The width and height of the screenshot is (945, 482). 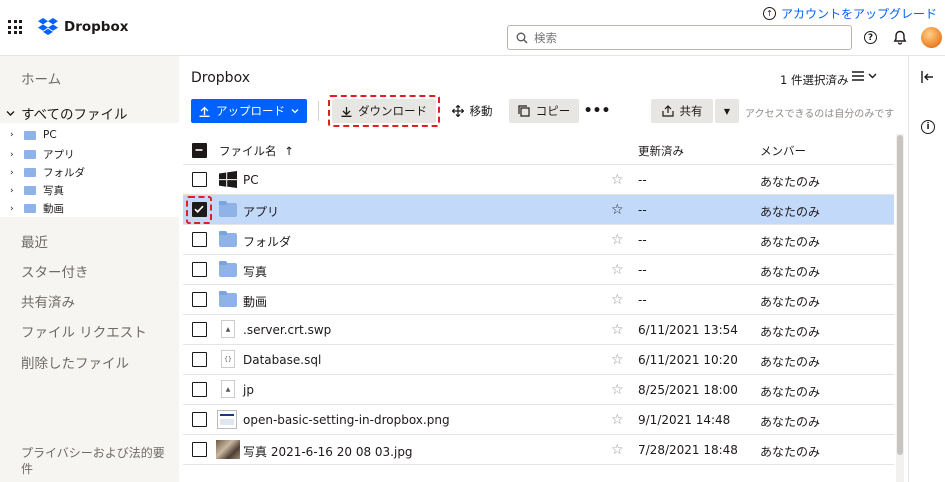 What do you see at coordinates (684, 37) in the screenshot?
I see `search-input` at bounding box center [684, 37].